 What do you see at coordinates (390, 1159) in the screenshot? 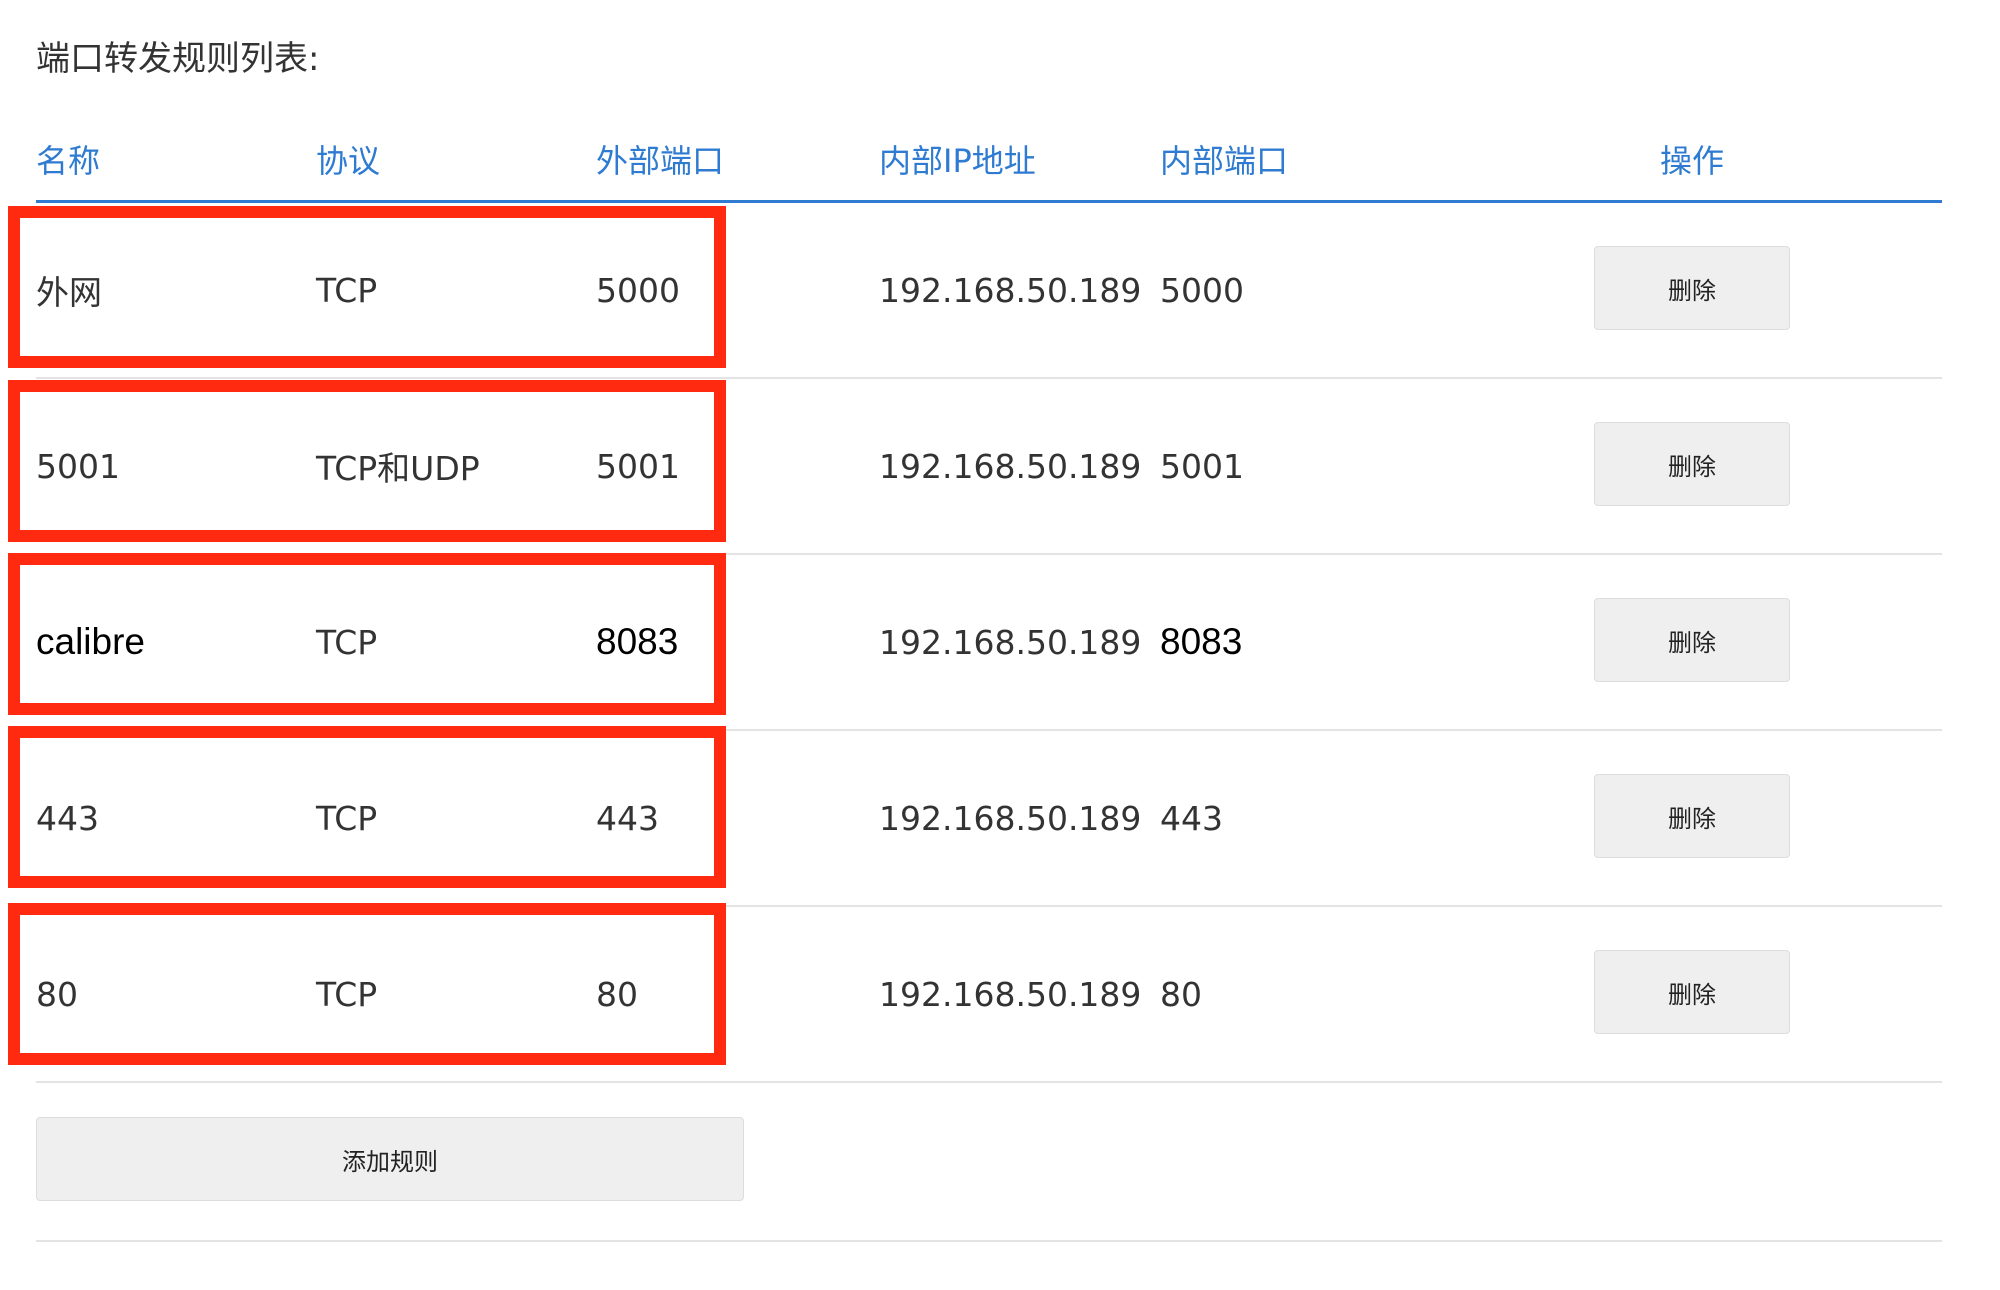
I see `add-rule-button: 添加规则` at bounding box center [390, 1159].